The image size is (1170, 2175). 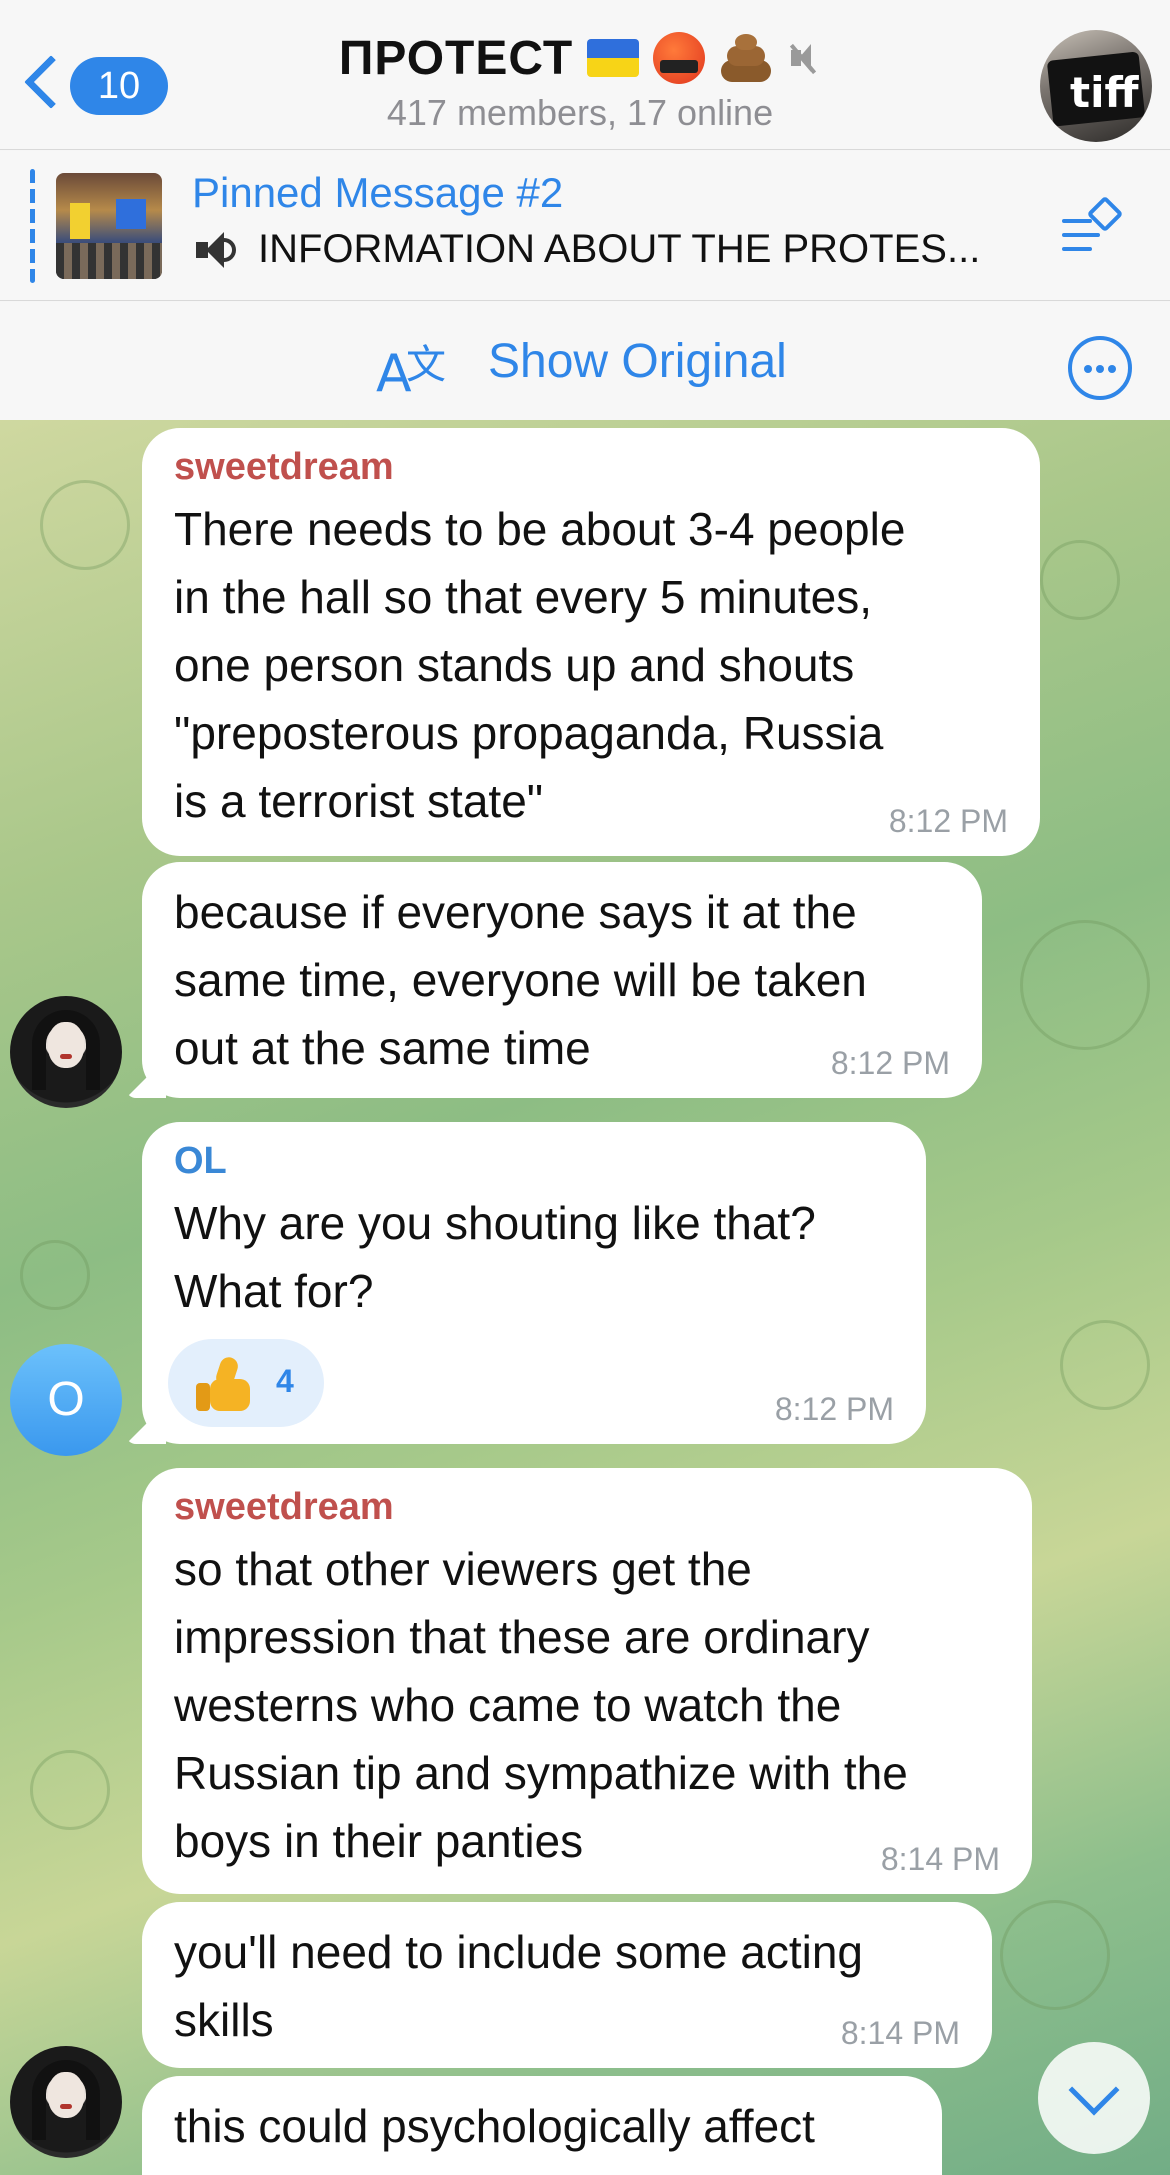 I want to click on loudspeaker-icon, so click(x=216, y=250).